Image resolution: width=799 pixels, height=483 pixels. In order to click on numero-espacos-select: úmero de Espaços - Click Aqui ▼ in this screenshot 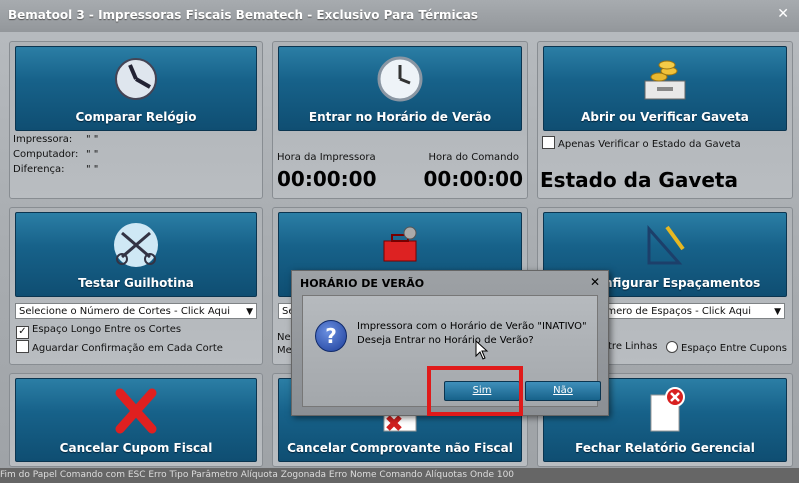, I will do `click(690, 311)`.